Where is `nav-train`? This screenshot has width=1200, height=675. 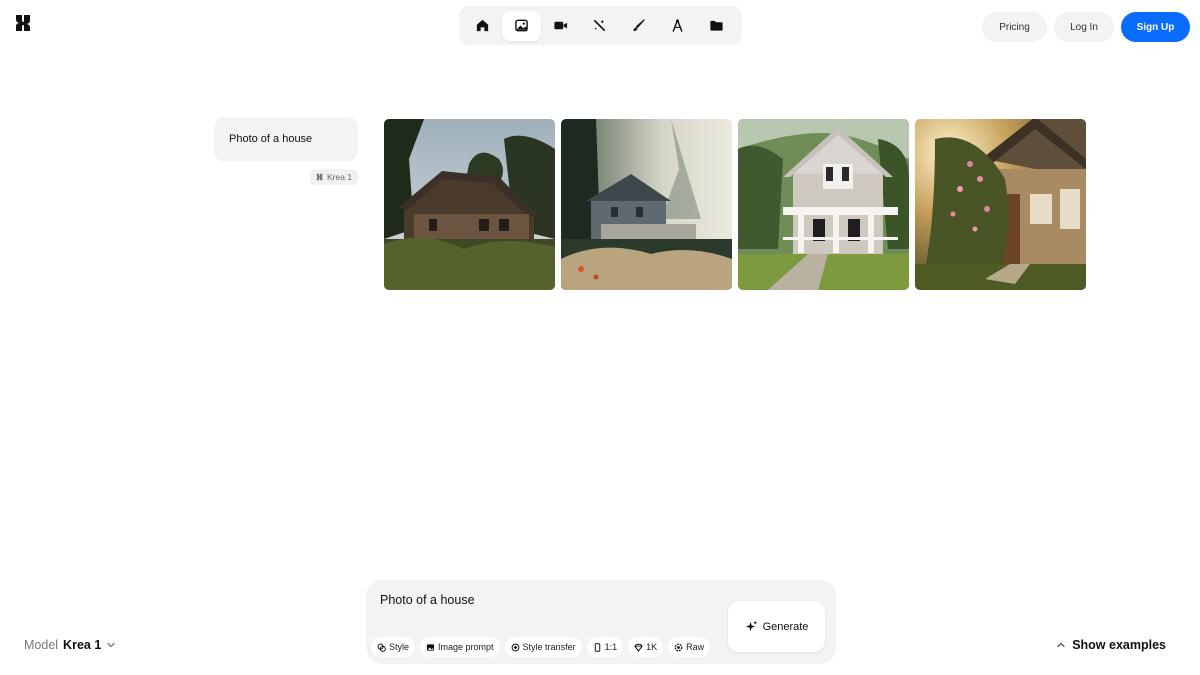
nav-train is located at coordinates (677, 26).